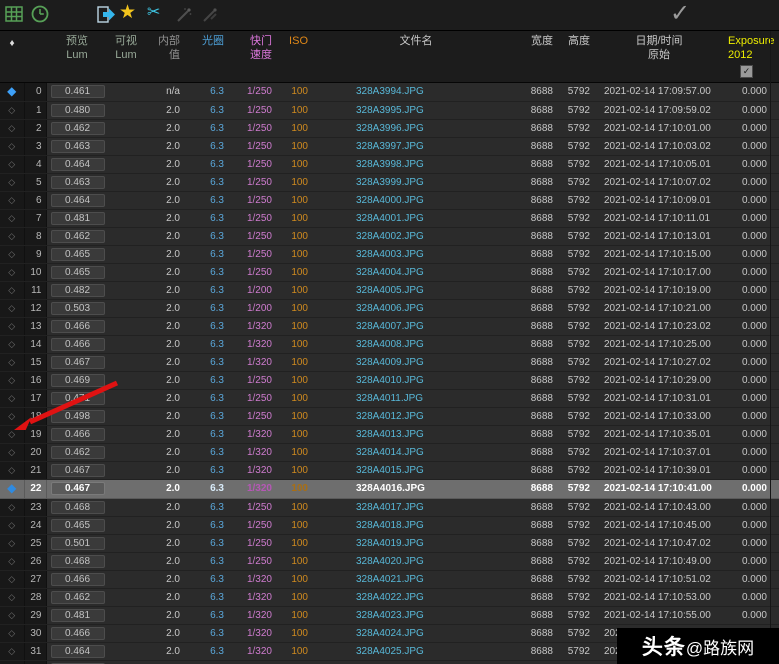 The image size is (779, 664). I want to click on column-header-internal-value: 内部 值, so click(165, 57).